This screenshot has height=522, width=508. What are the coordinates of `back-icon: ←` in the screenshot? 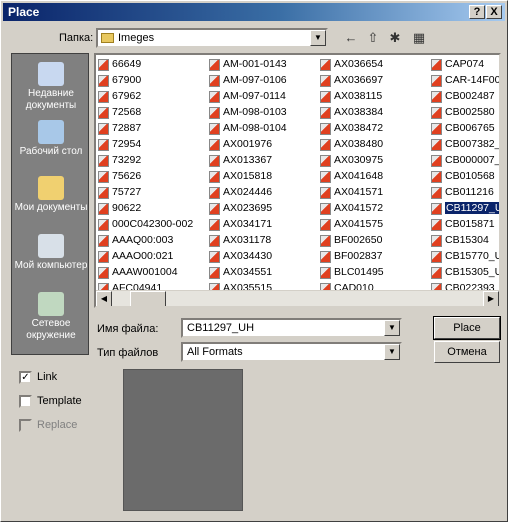 It's located at (351, 38).